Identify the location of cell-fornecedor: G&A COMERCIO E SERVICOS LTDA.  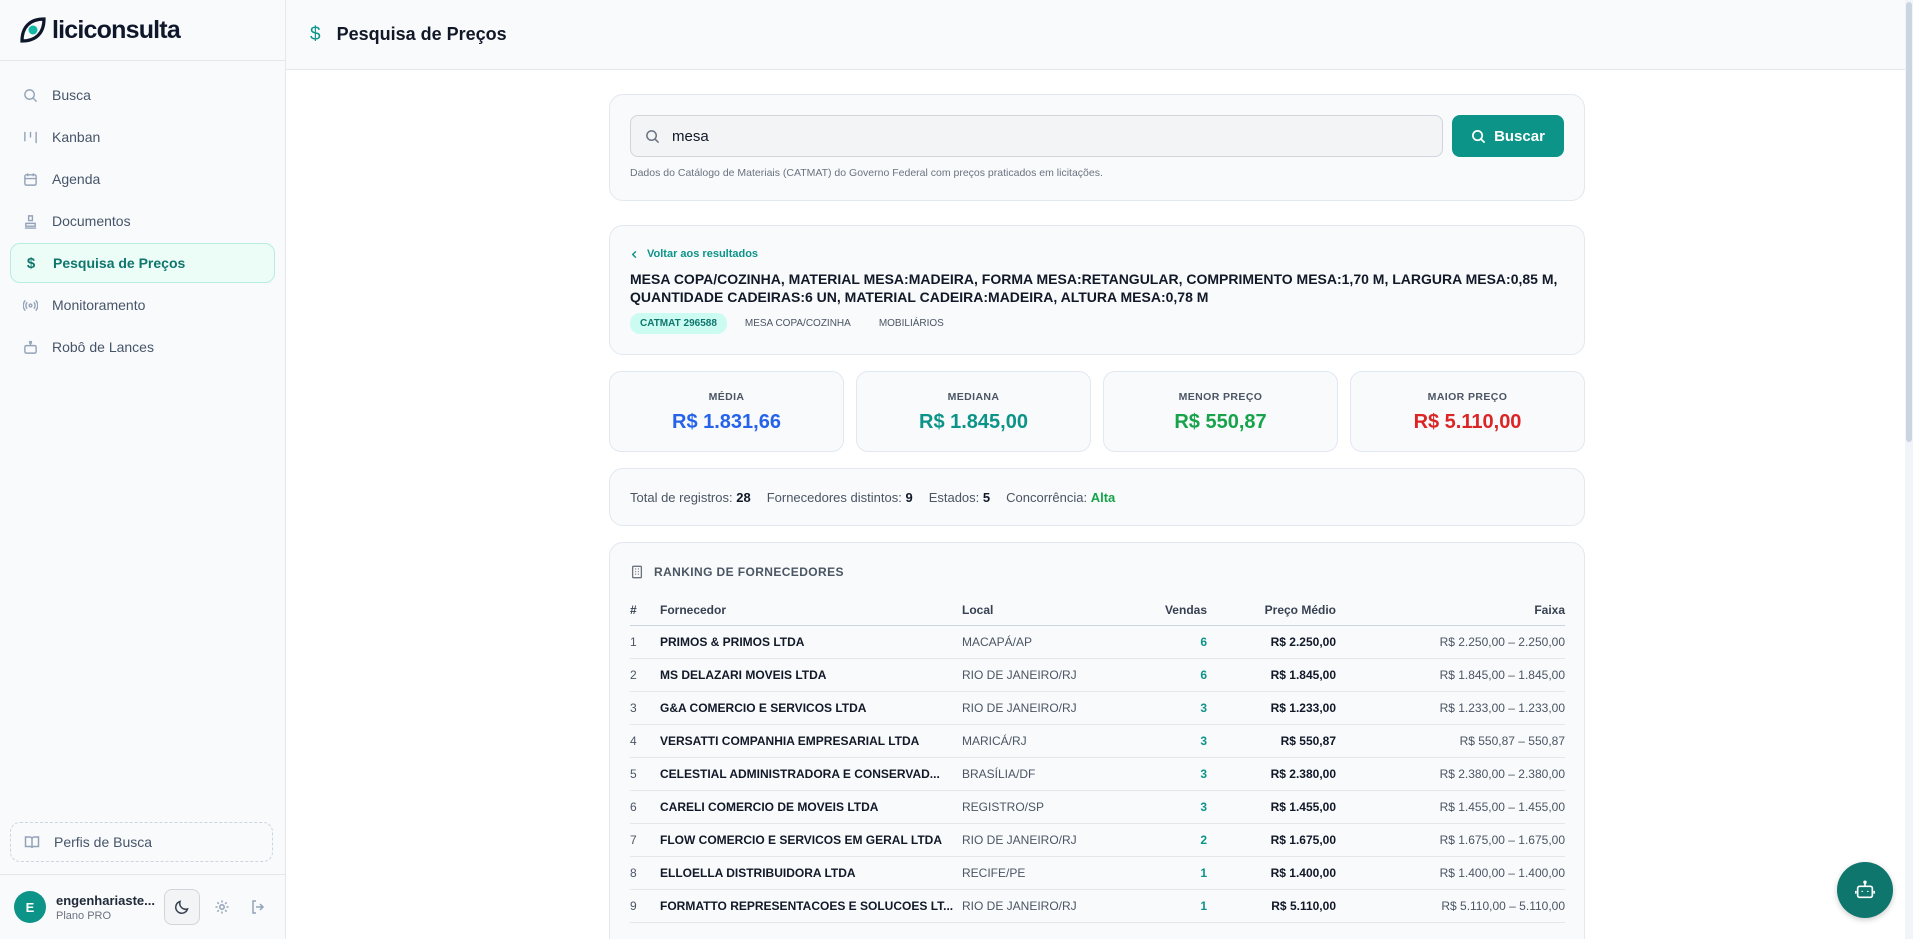
(811, 708).